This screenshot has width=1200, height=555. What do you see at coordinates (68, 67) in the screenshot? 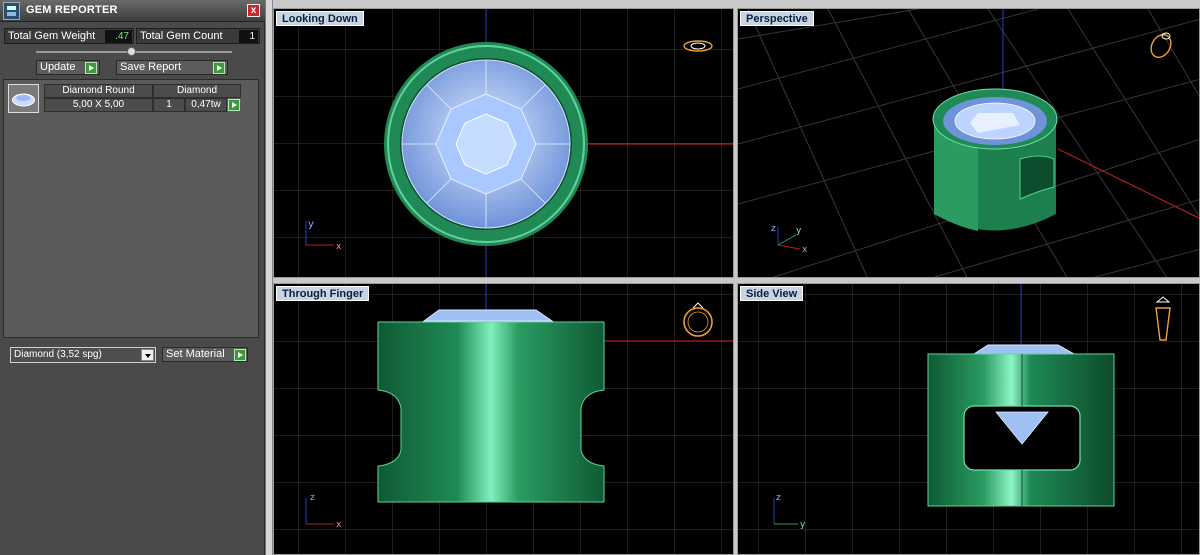
I see `update-button: Update` at bounding box center [68, 67].